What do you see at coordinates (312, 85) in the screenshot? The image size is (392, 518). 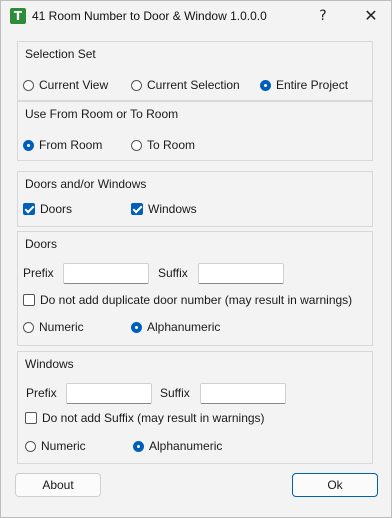 I see `radio-label: Entire Project` at bounding box center [312, 85].